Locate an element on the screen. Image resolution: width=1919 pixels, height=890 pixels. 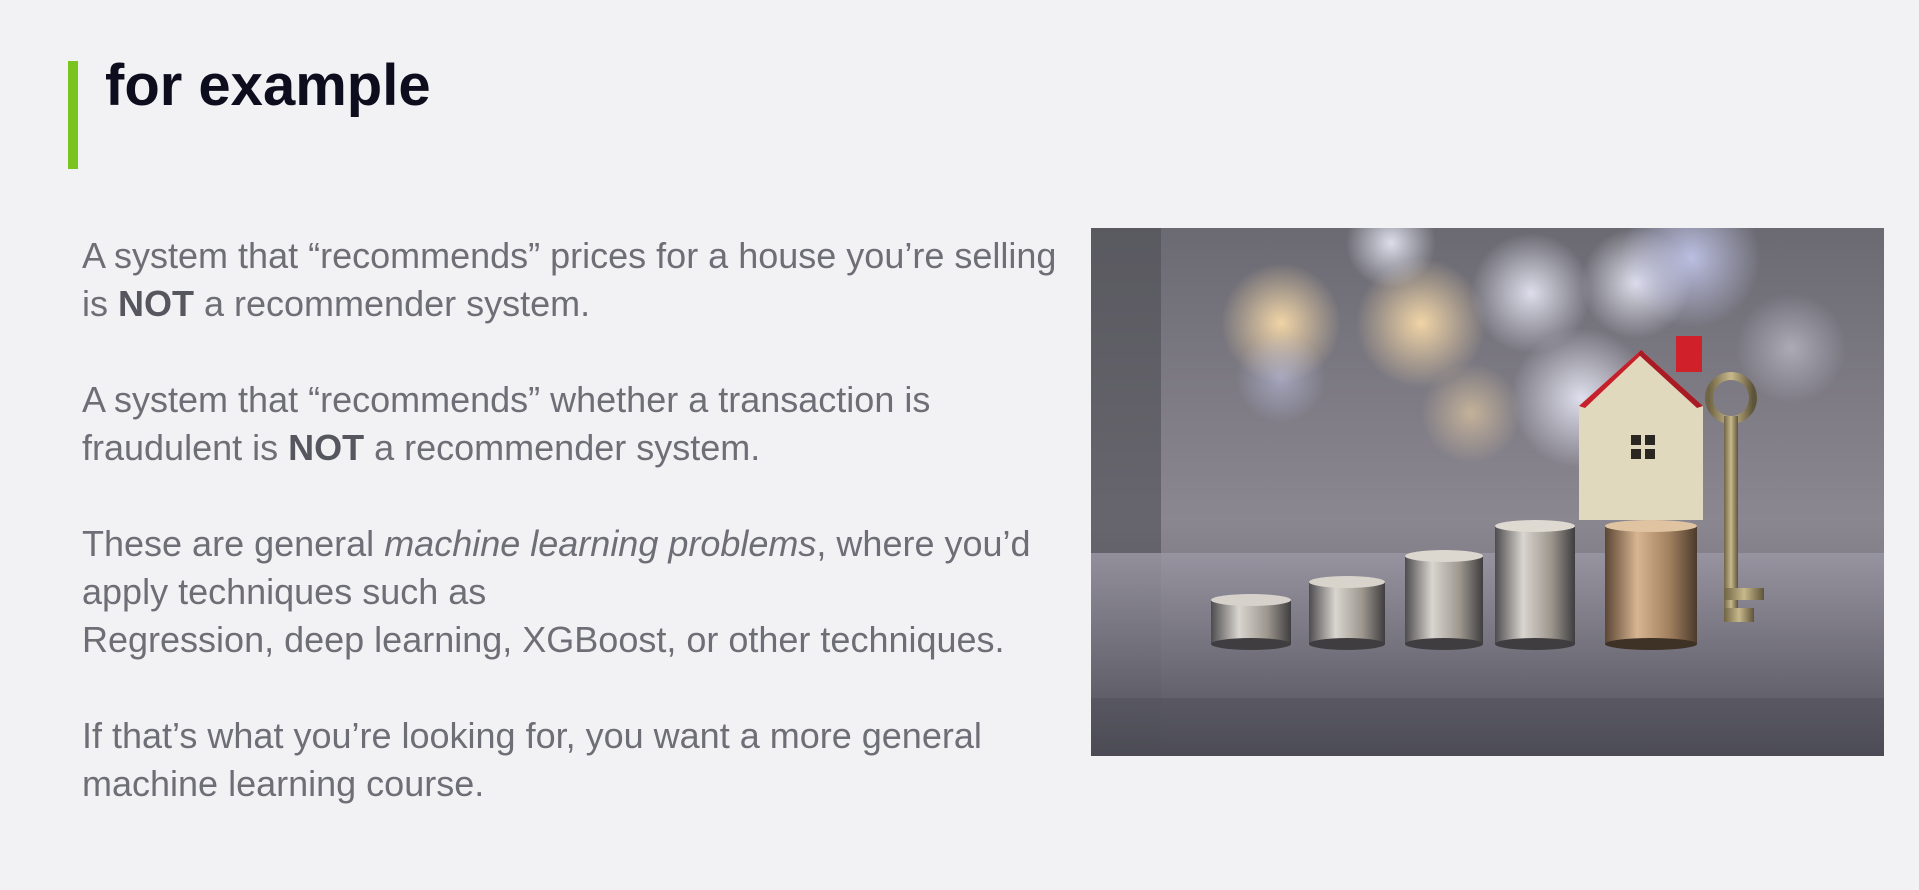
slide-title: for example is located at coordinates (268, 85).